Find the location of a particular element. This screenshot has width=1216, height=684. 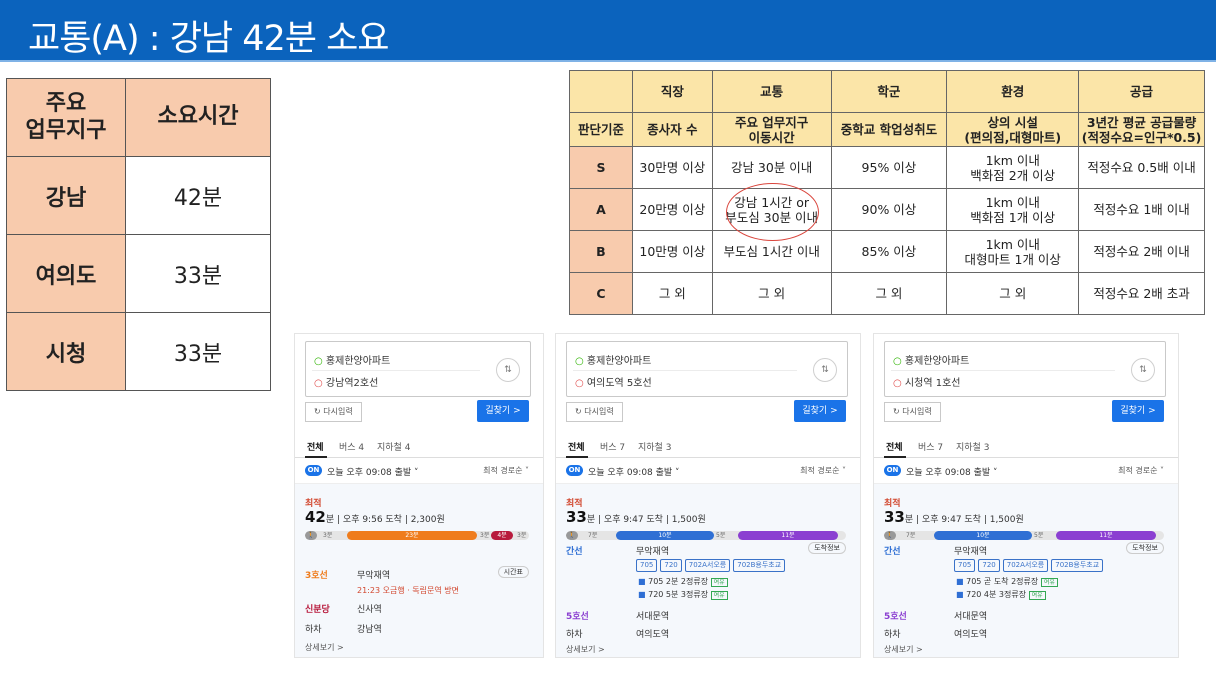

bus-icon: ■ is located at coordinates (960, 594).